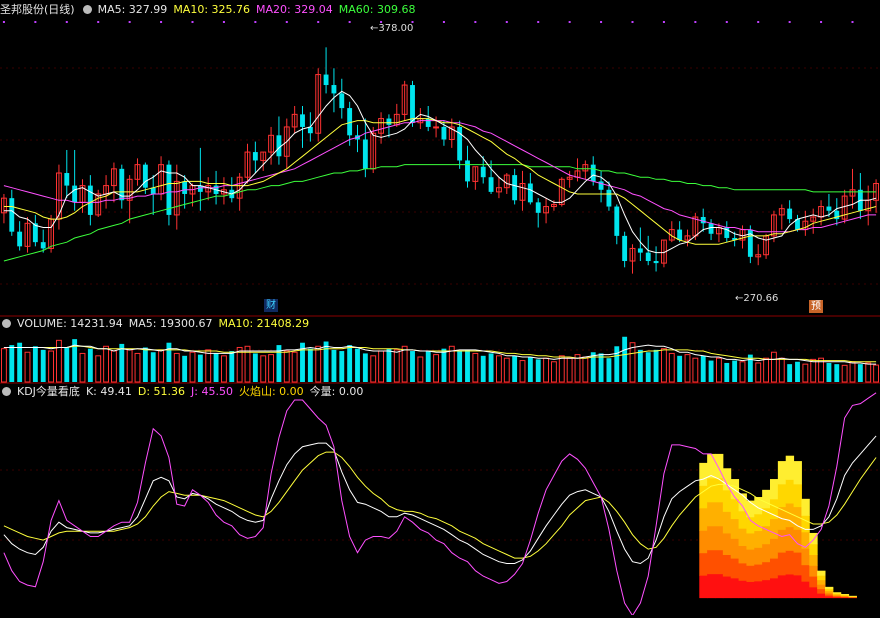 The image size is (880, 618). Describe the element at coordinates (37, 9) in the screenshot. I see `stock-name: 圣邦股份(日线)` at that location.